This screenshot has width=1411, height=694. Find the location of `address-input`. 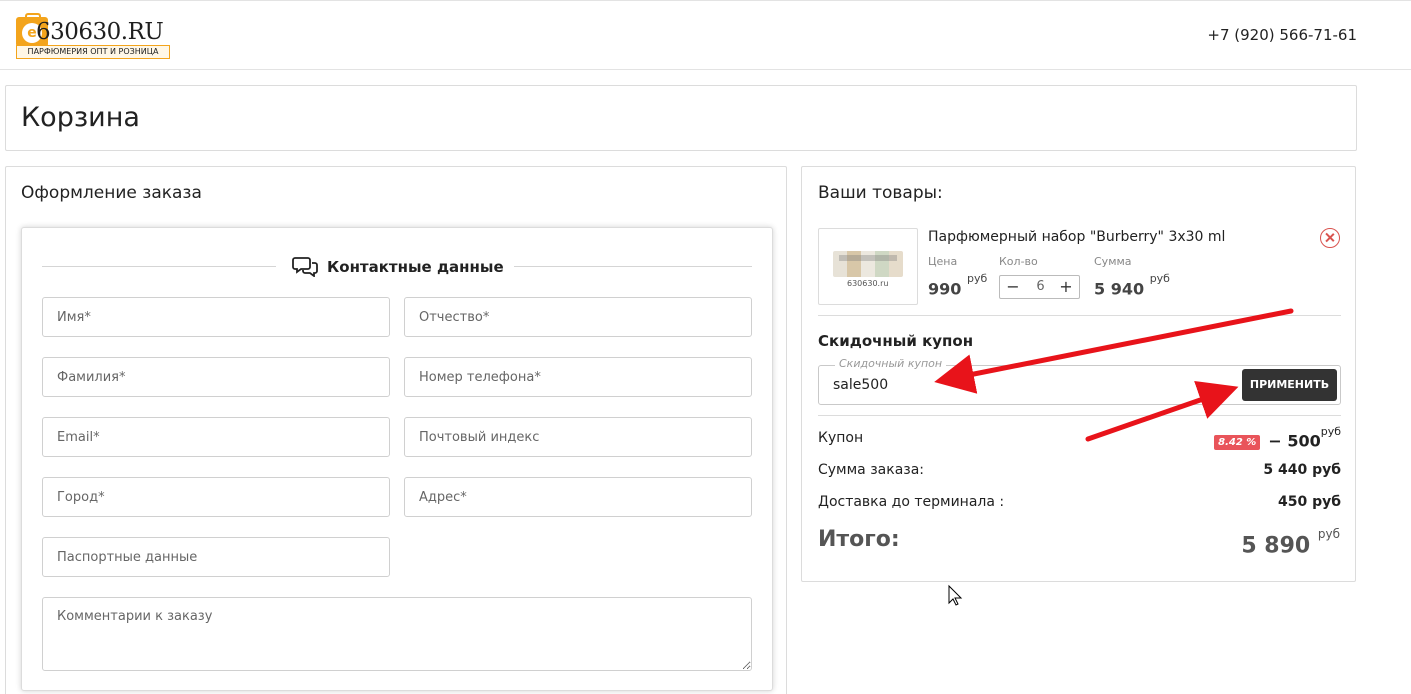

address-input is located at coordinates (578, 497).